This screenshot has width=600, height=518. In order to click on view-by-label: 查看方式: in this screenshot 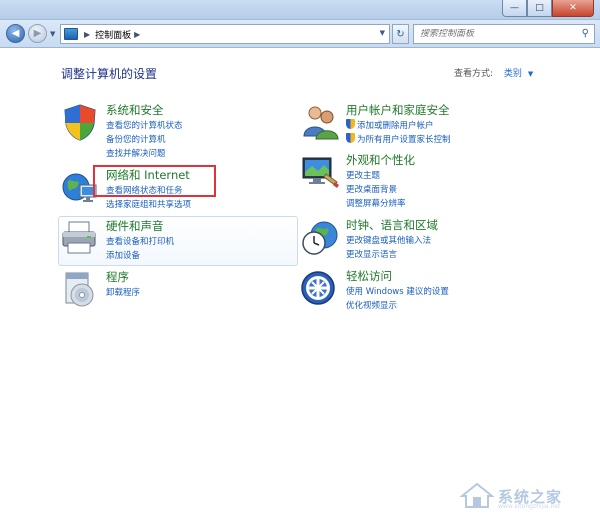, I will do `click(474, 74)`.